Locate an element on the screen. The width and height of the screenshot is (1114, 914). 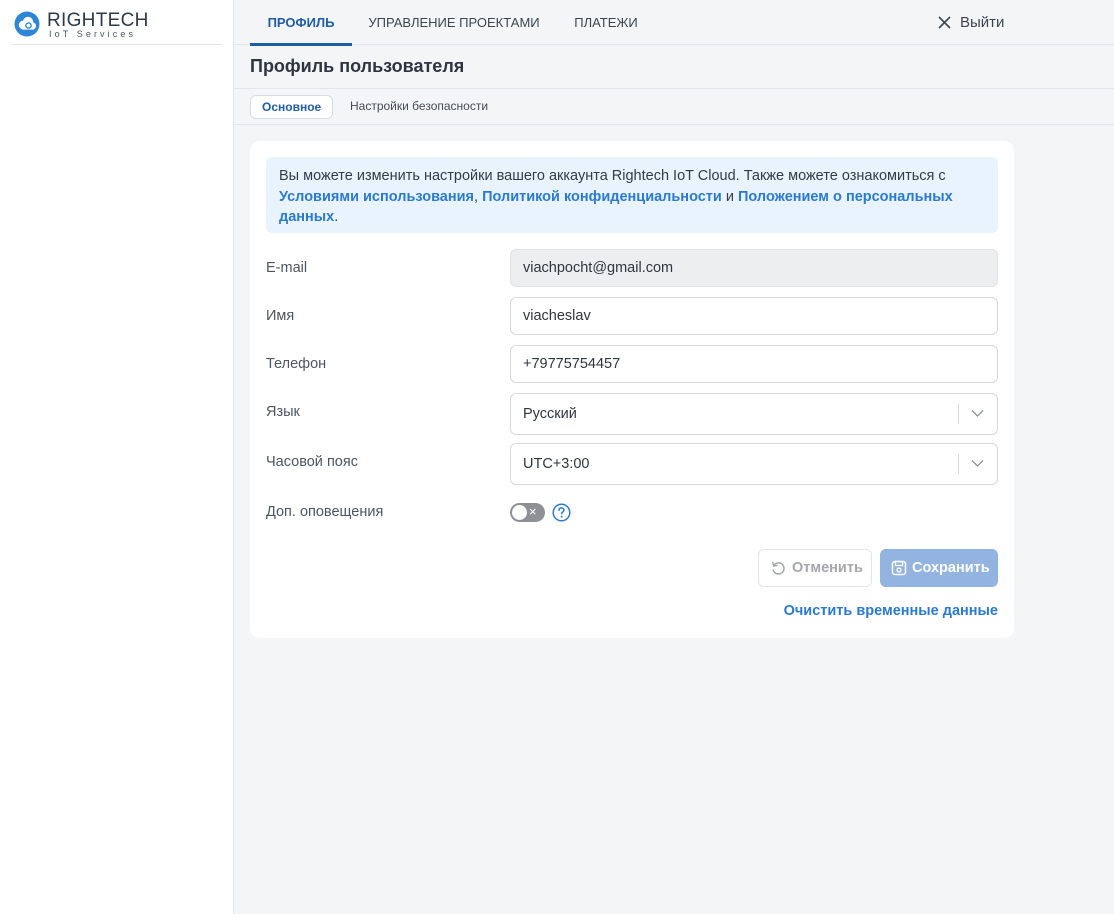
phone-field: +79775754457 is located at coordinates (754, 364).